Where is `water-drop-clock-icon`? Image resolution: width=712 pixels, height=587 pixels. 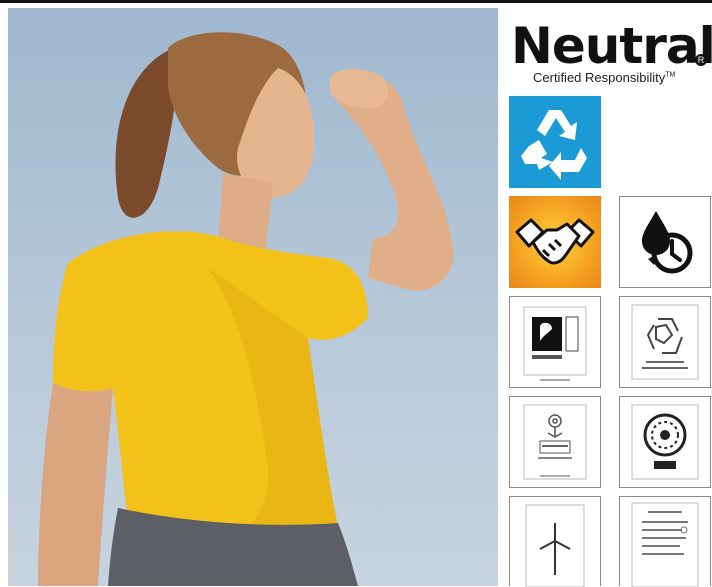 water-drop-clock-icon is located at coordinates (667, 242).